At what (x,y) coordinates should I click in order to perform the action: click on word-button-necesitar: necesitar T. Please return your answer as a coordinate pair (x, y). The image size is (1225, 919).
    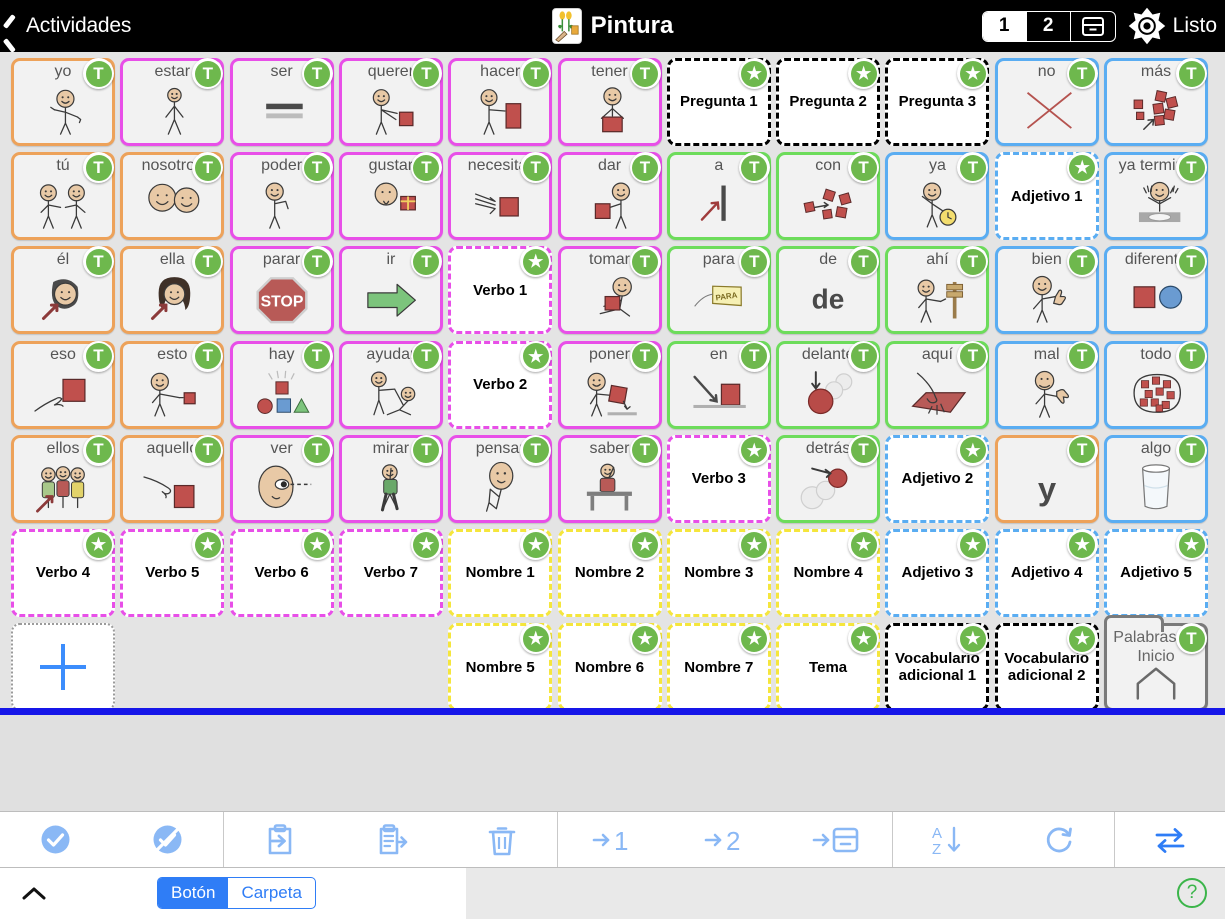
    Looking at the image, I should click on (500, 196).